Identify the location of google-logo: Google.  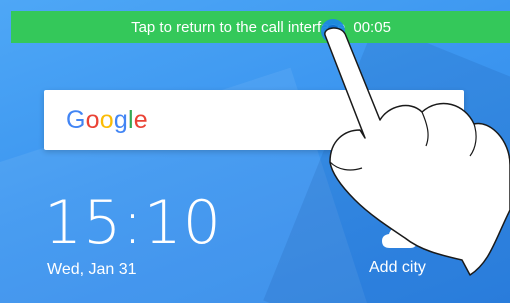
(107, 120).